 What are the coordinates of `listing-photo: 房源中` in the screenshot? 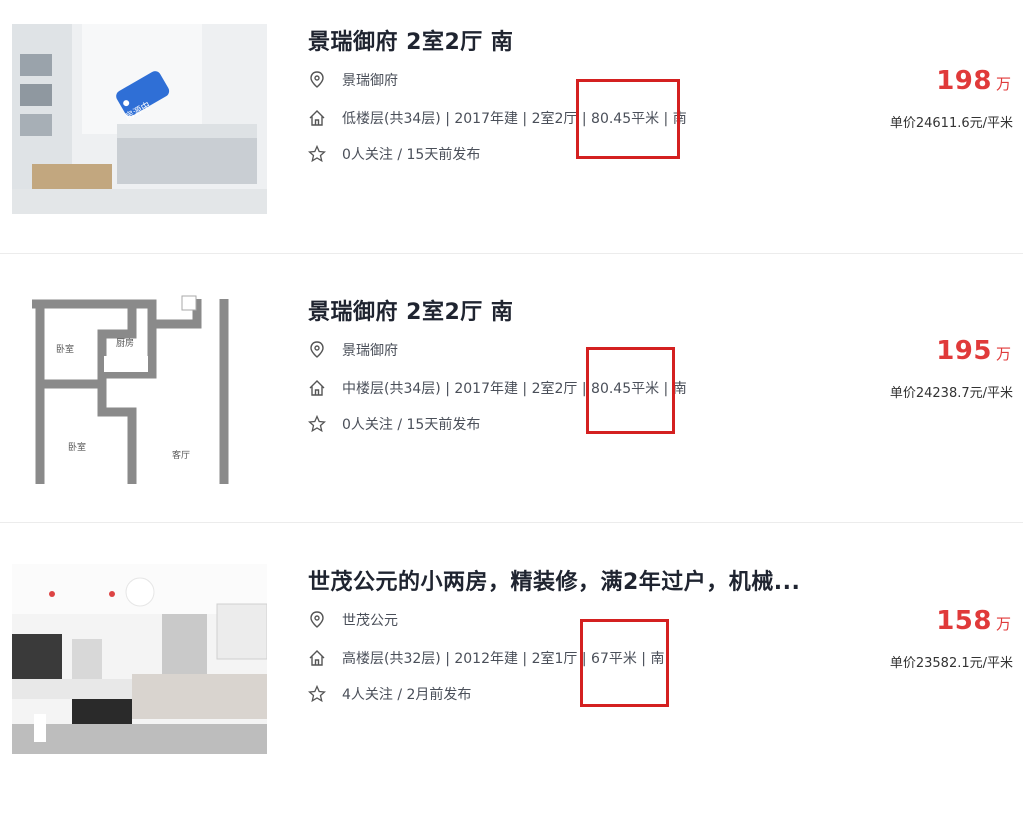 It's located at (139, 119).